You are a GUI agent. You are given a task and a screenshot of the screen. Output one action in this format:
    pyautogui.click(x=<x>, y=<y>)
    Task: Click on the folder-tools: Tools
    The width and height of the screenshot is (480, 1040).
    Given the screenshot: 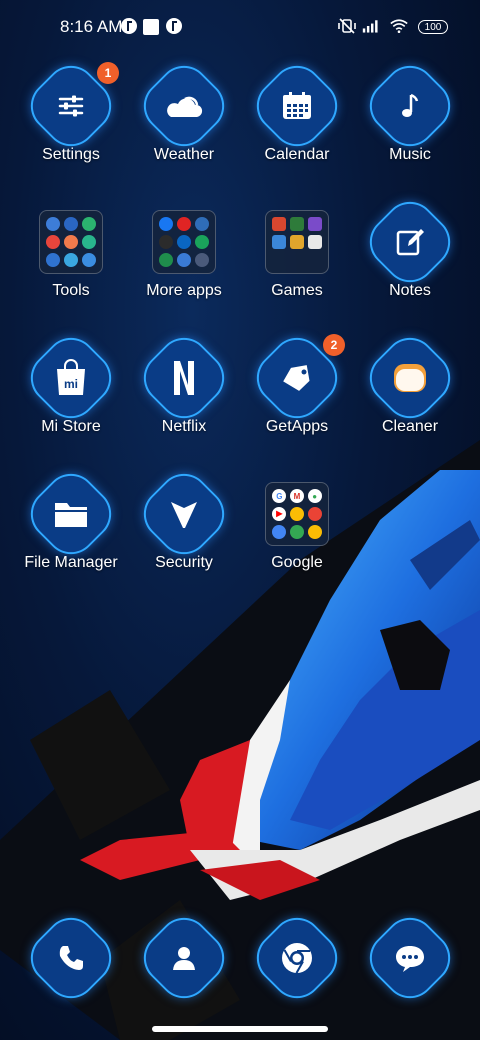 What is the action you would take?
    pyautogui.click(x=71, y=264)
    